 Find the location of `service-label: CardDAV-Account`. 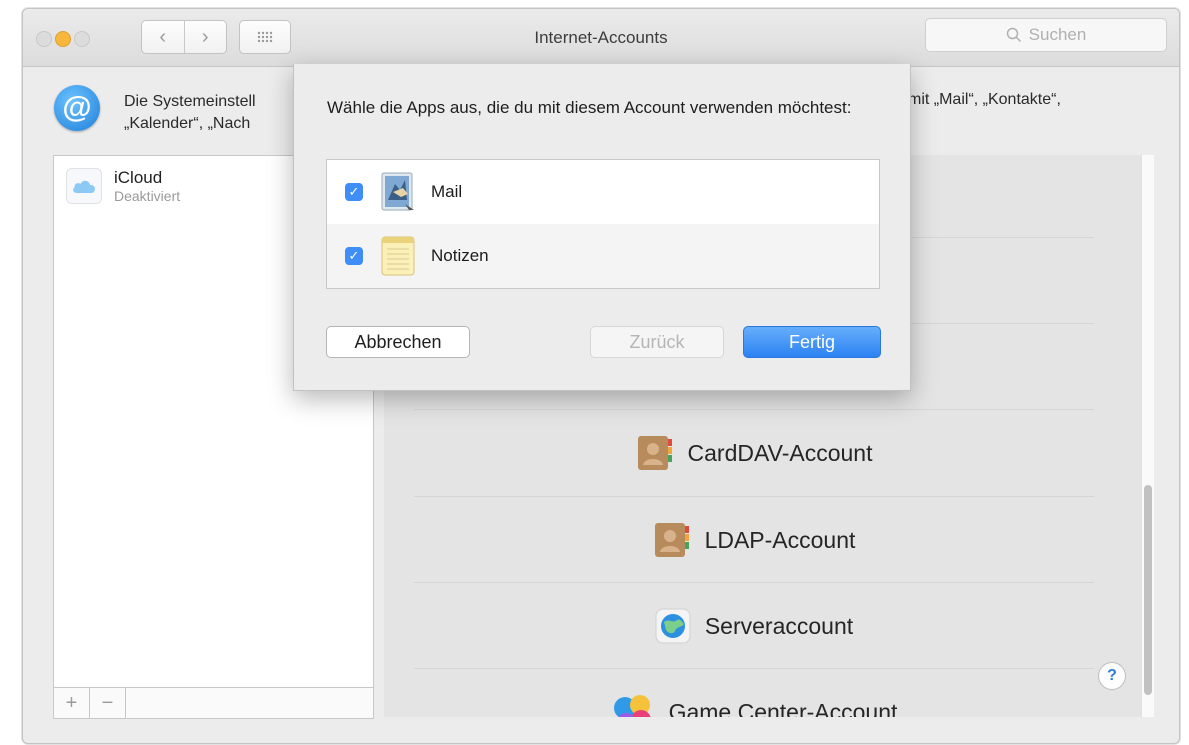

service-label: CardDAV-Account is located at coordinates (780, 452).